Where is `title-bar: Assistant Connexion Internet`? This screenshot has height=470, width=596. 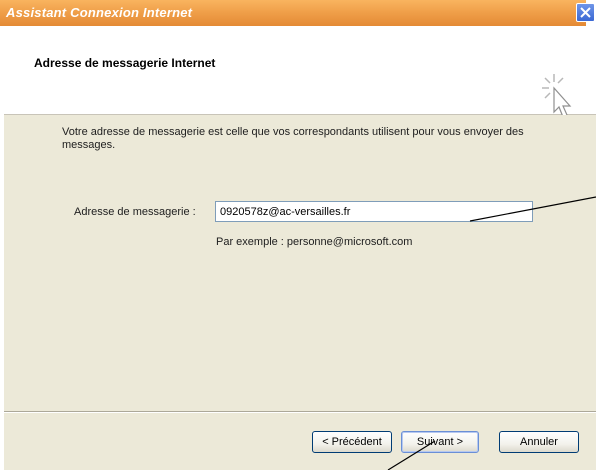 title-bar: Assistant Connexion Internet is located at coordinates (293, 13).